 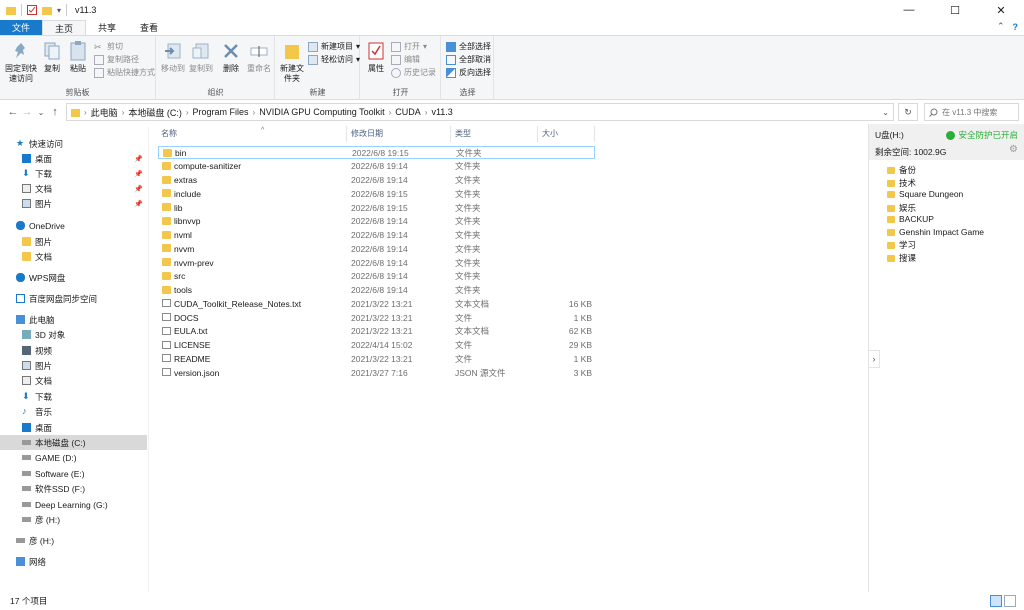 What do you see at coordinates (376, 372) in the screenshot?
I see `file-row: version.json 2021/3/27 7:16 JSON 源文件 3 KB` at bounding box center [376, 372].